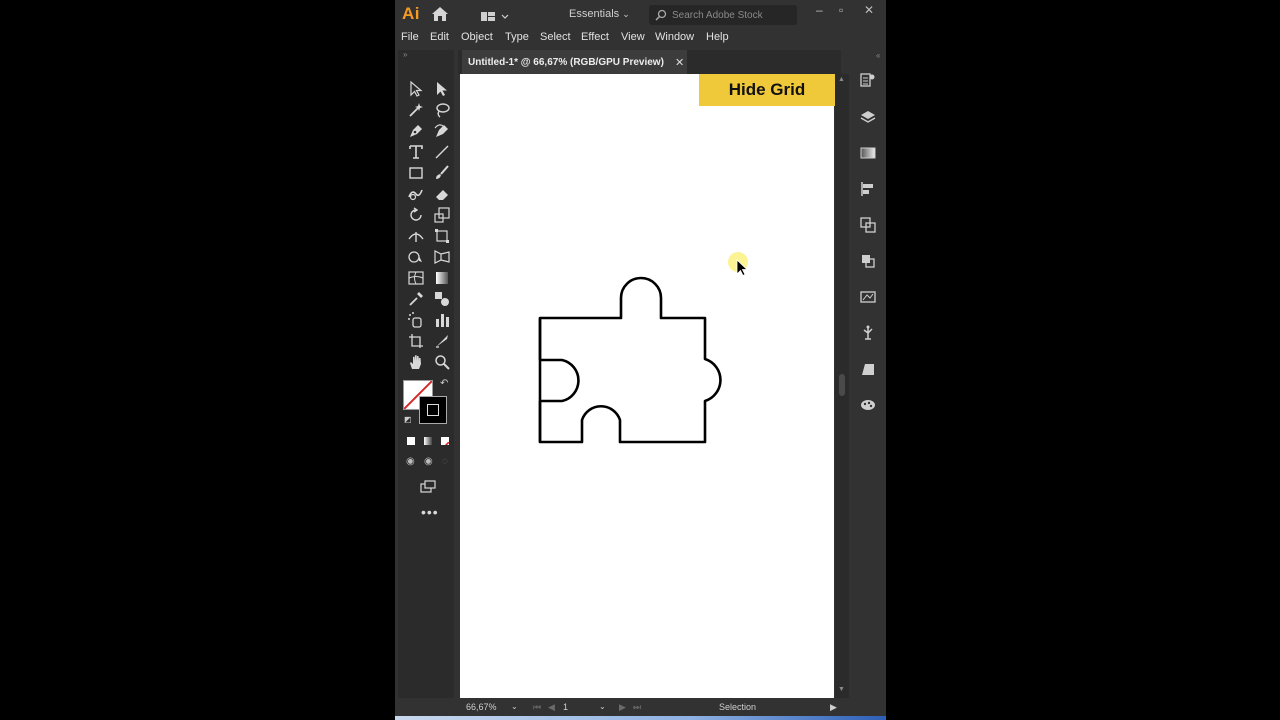 The width and height of the screenshot is (1280, 720). What do you see at coordinates (565, 707) in the screenshot?
I see `artboard-number: 1` at bounding box center [565, 707].